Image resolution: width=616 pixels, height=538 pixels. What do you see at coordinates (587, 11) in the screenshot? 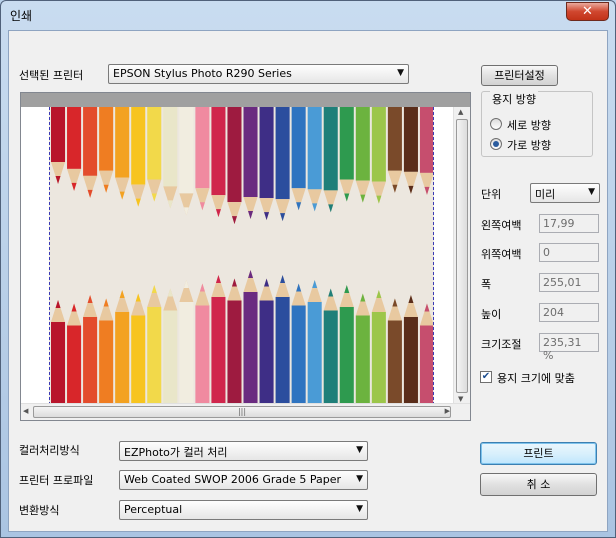
I see `close-button: ✕` at bounding box center [587, 11].